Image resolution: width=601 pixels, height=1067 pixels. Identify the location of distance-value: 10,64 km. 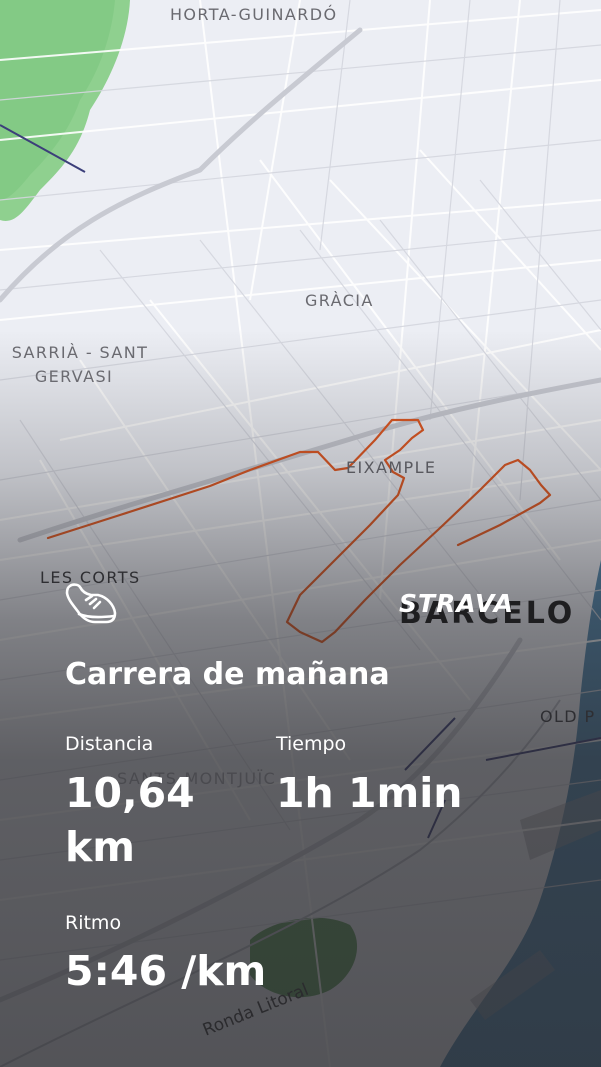
(130, 820).